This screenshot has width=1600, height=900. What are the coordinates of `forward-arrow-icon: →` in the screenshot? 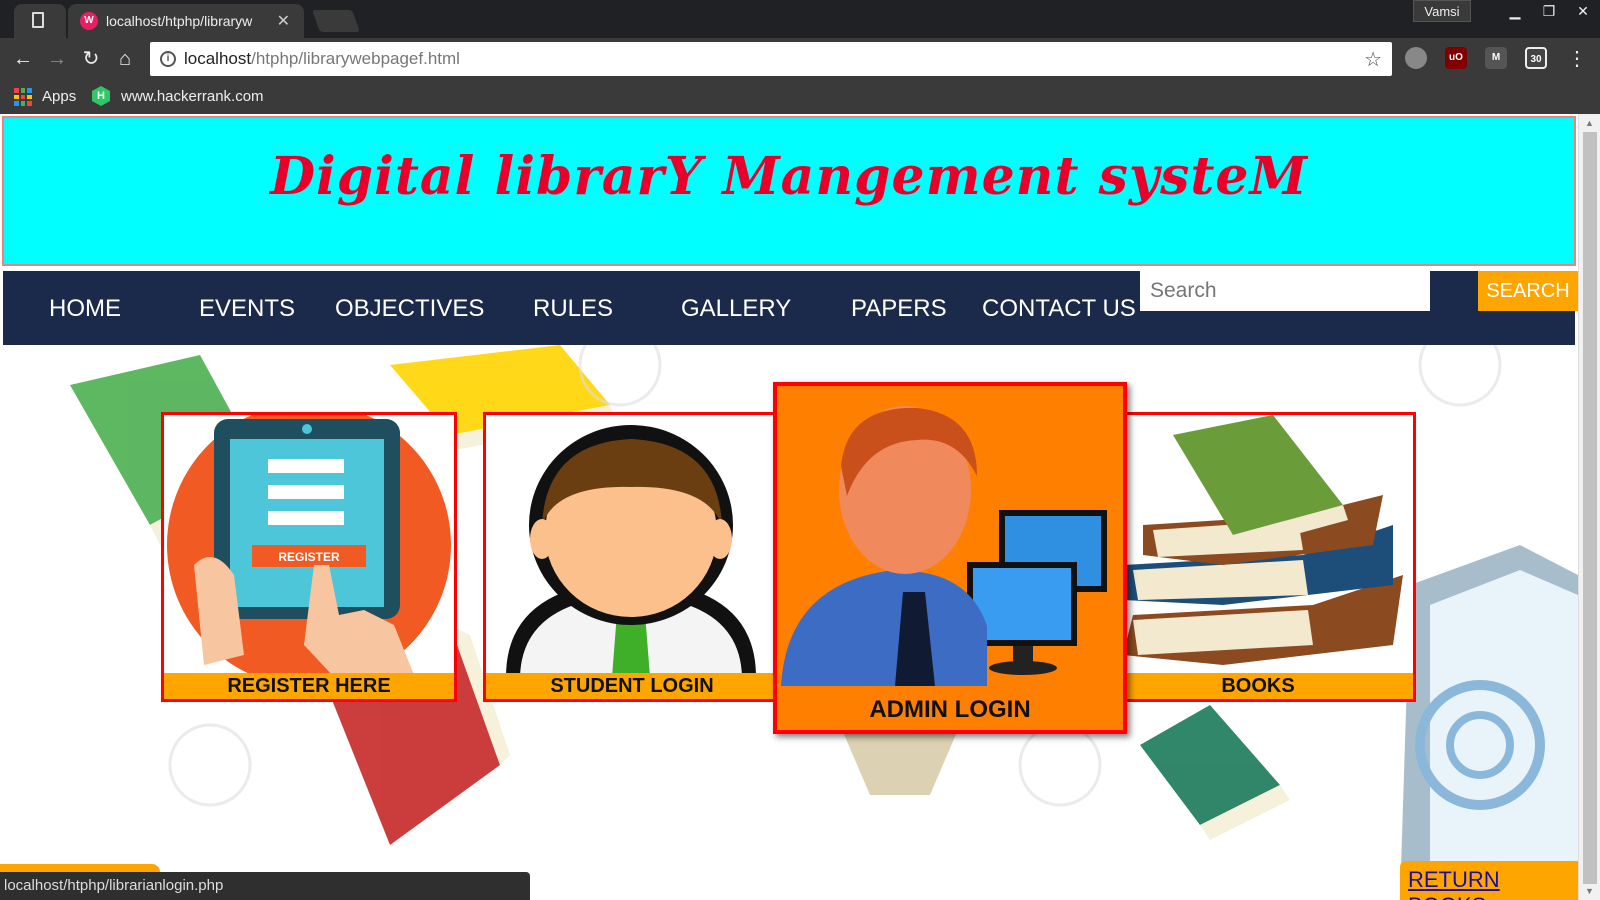 It's located at (57, 59).